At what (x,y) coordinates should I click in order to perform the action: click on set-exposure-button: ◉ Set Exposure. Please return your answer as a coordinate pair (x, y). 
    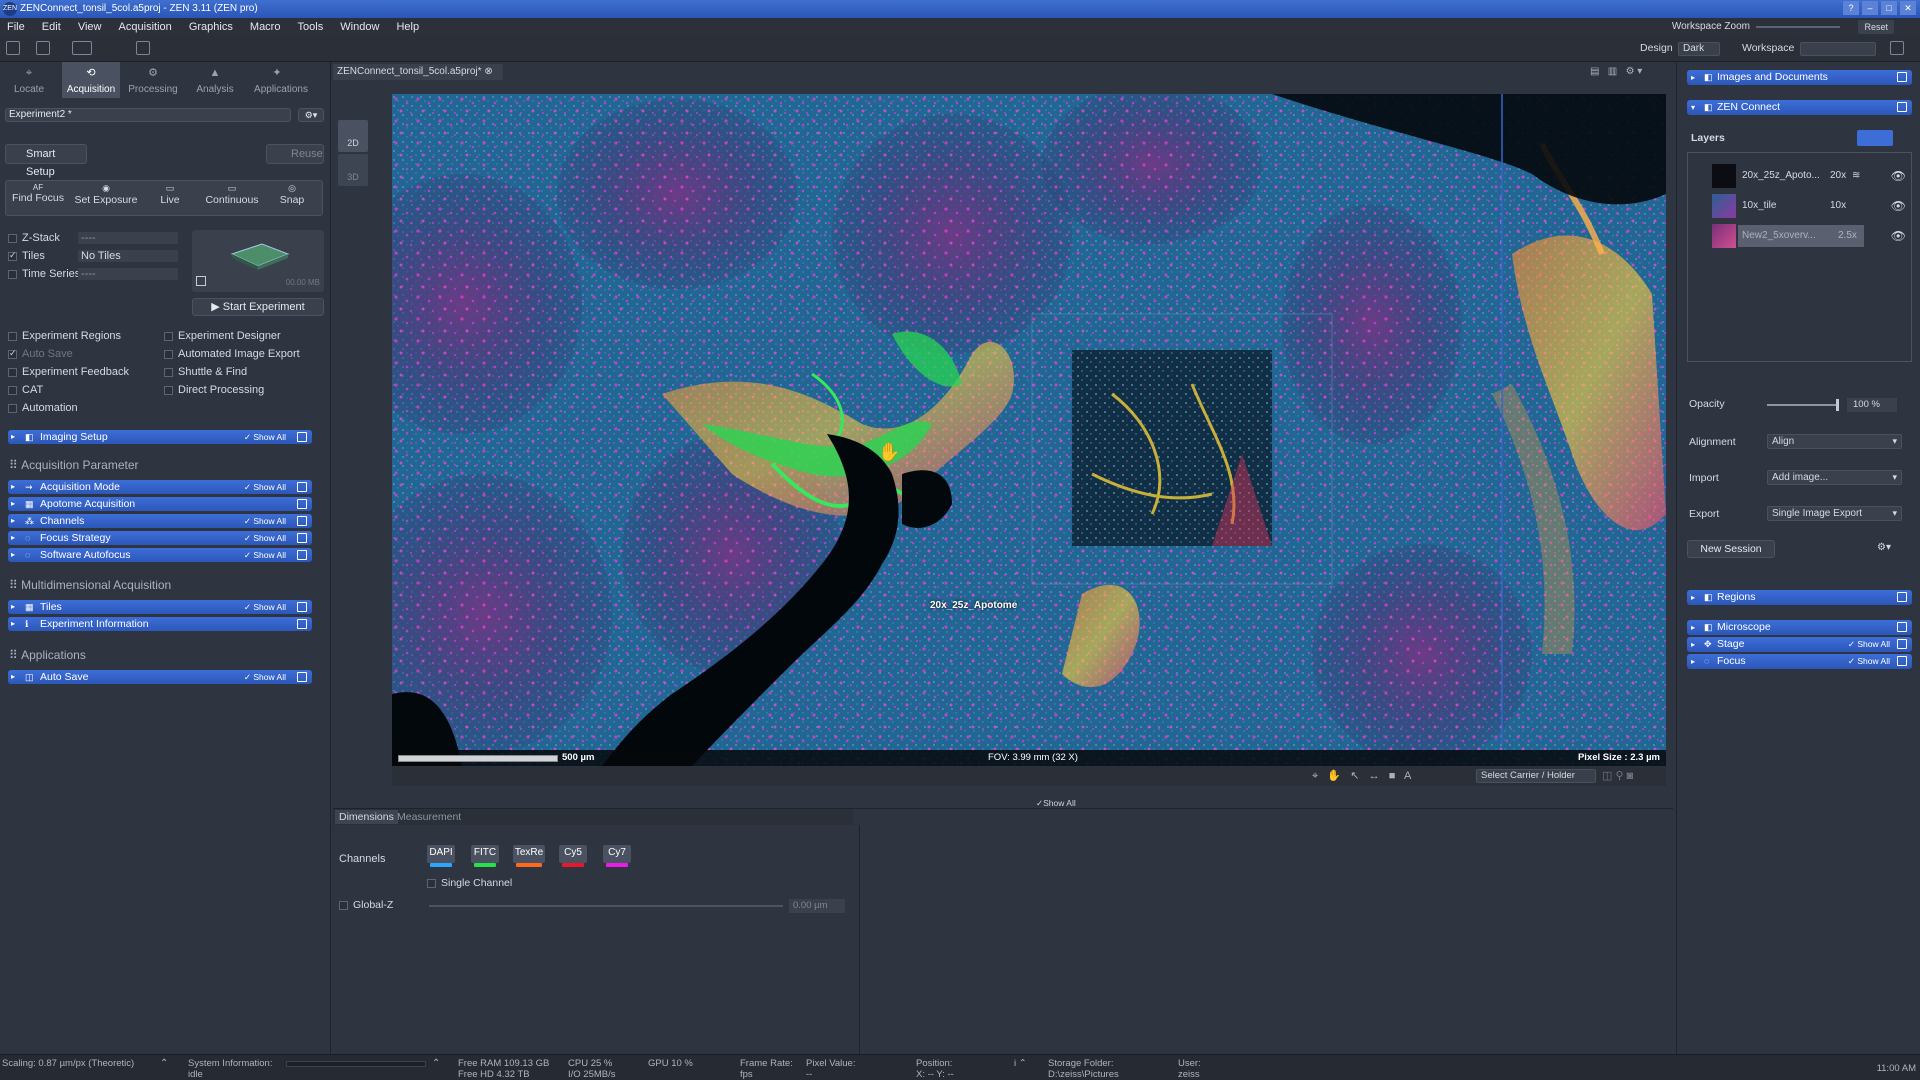
    Looking at the image, I should click on (106, 198).